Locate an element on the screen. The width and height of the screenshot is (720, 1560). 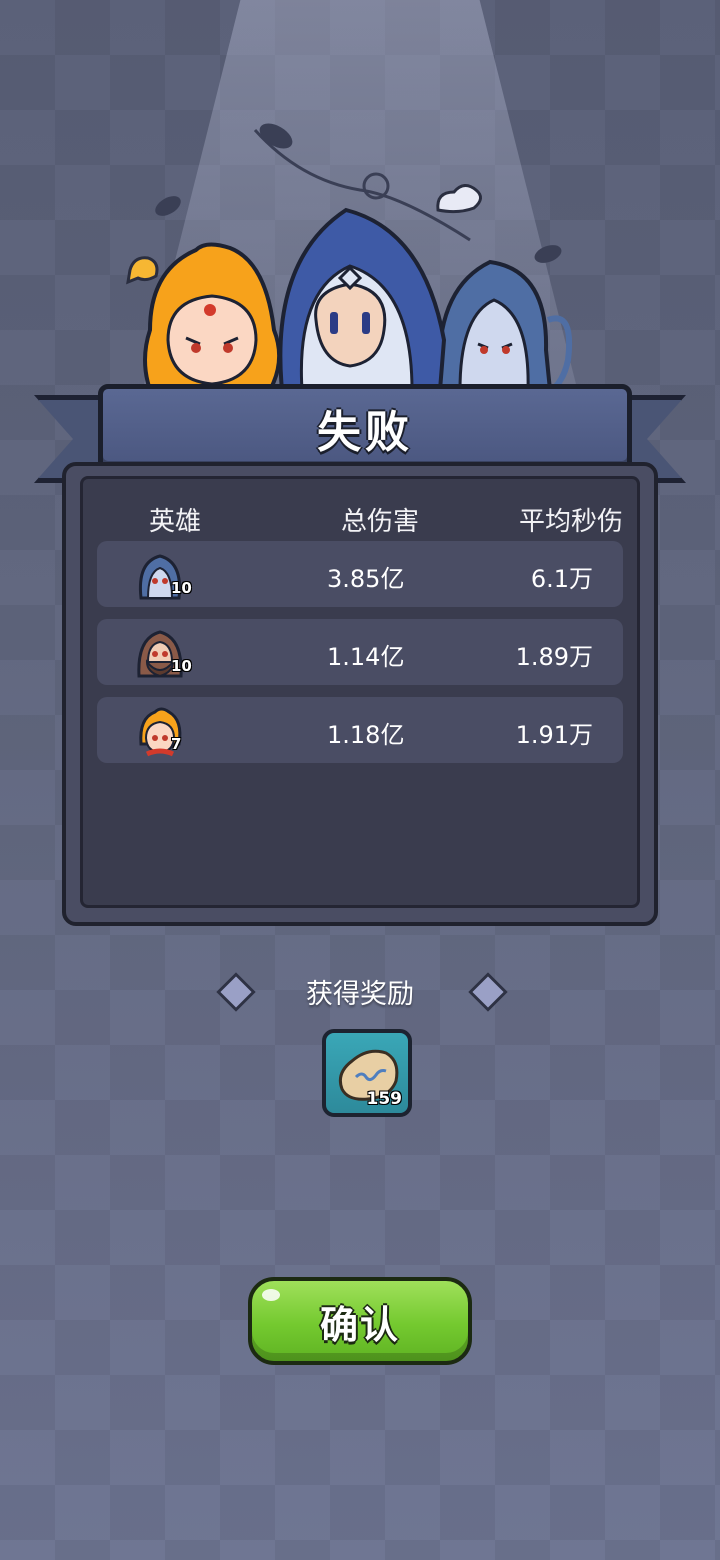
avg-dps-value: 1.89万 is located at coordinates (554, 657).